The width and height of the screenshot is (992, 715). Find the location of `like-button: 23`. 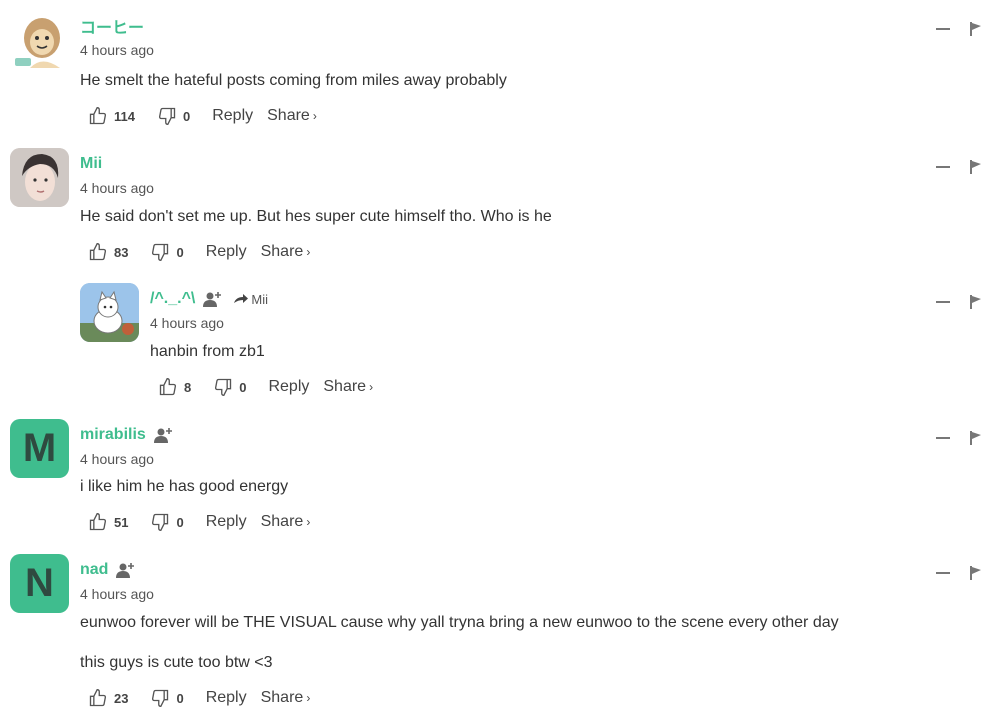

like-button: 23 is located at coordinates (108, 698).